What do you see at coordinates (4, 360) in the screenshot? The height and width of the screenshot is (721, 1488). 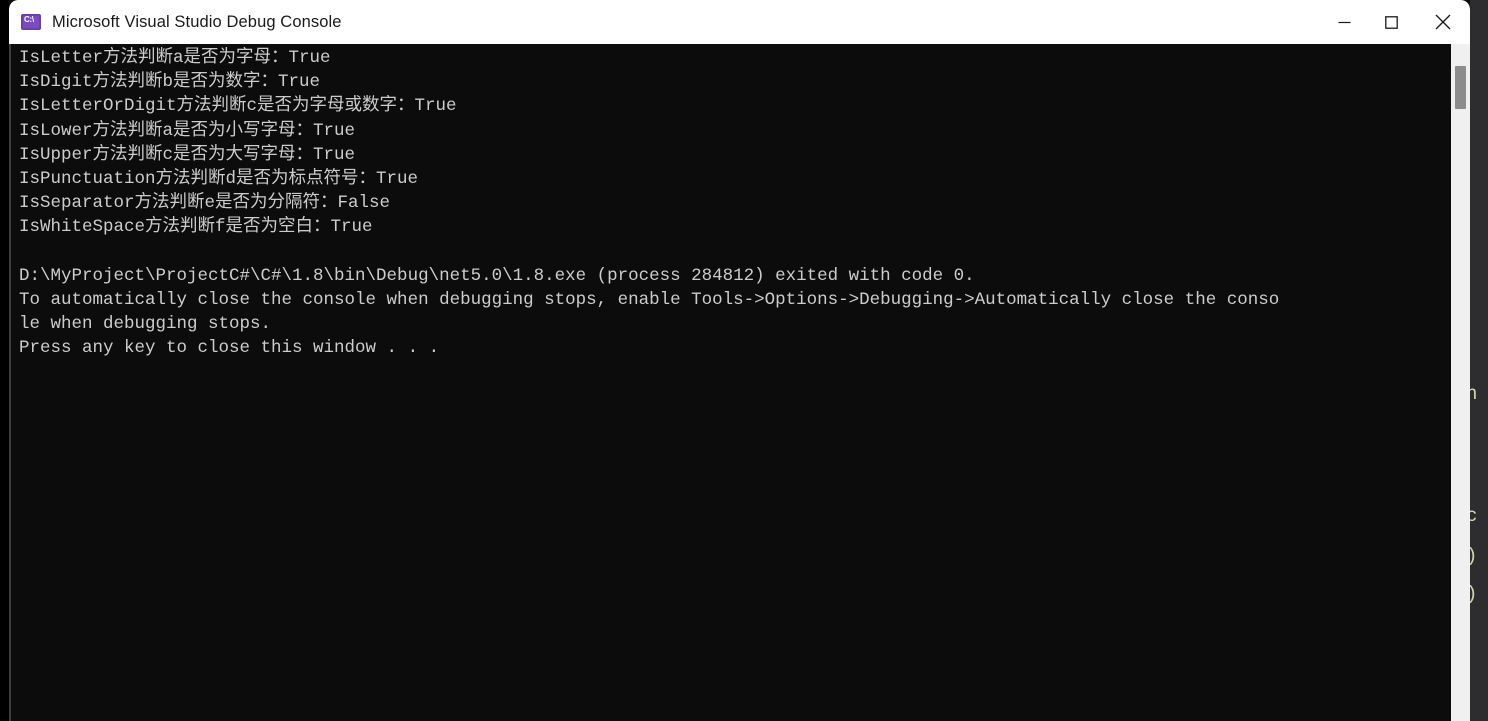 I see `desktop-background-left` at bounding box center [4, 360].